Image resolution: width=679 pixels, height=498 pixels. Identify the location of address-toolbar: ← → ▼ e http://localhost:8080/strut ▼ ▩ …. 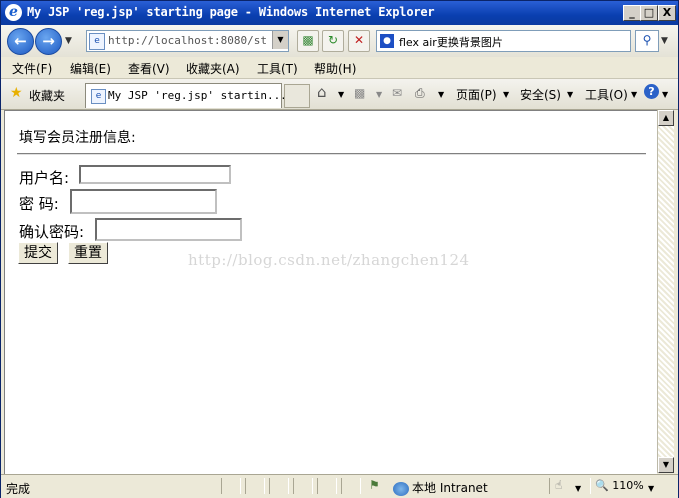
(339, 41).